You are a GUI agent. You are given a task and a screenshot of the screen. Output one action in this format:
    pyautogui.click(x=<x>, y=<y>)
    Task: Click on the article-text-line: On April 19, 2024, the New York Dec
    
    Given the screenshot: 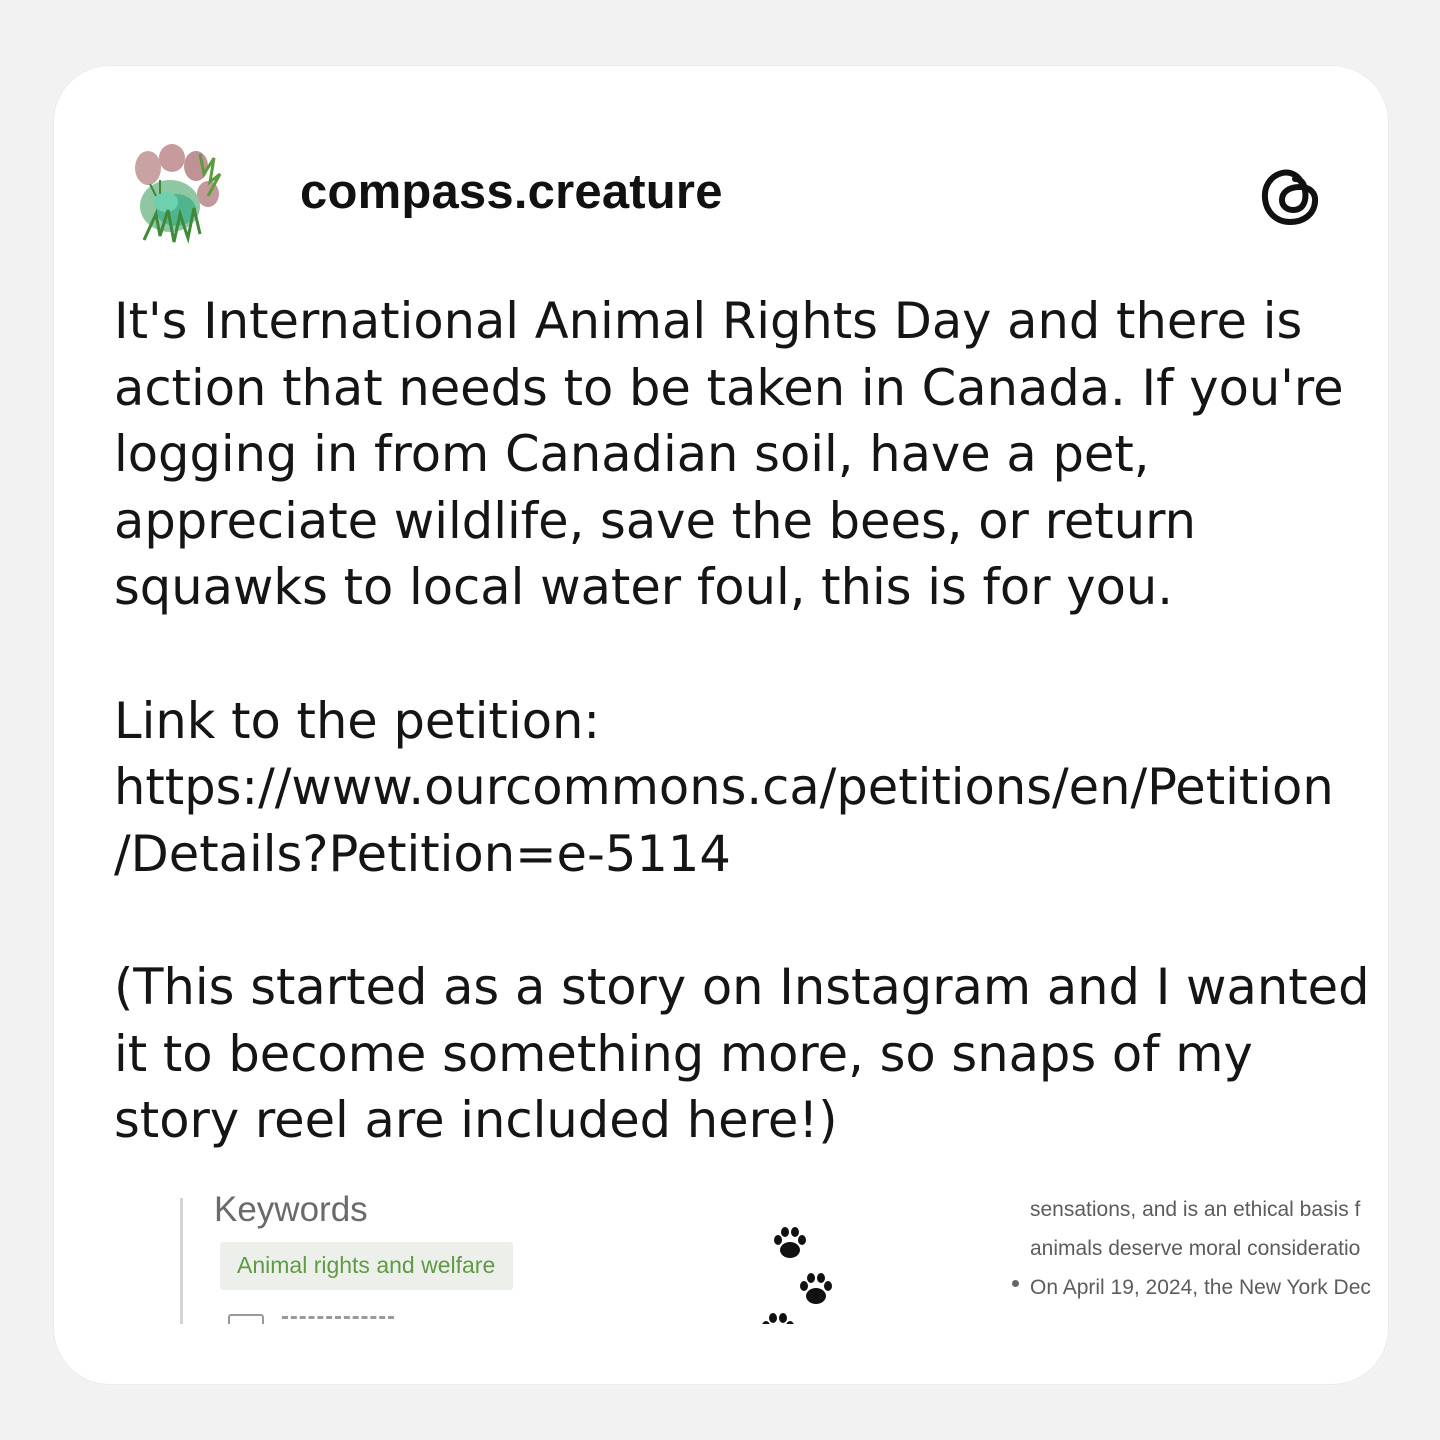 What is the action you would take?
    pyautogui.click(x=1200, y=1287)
    